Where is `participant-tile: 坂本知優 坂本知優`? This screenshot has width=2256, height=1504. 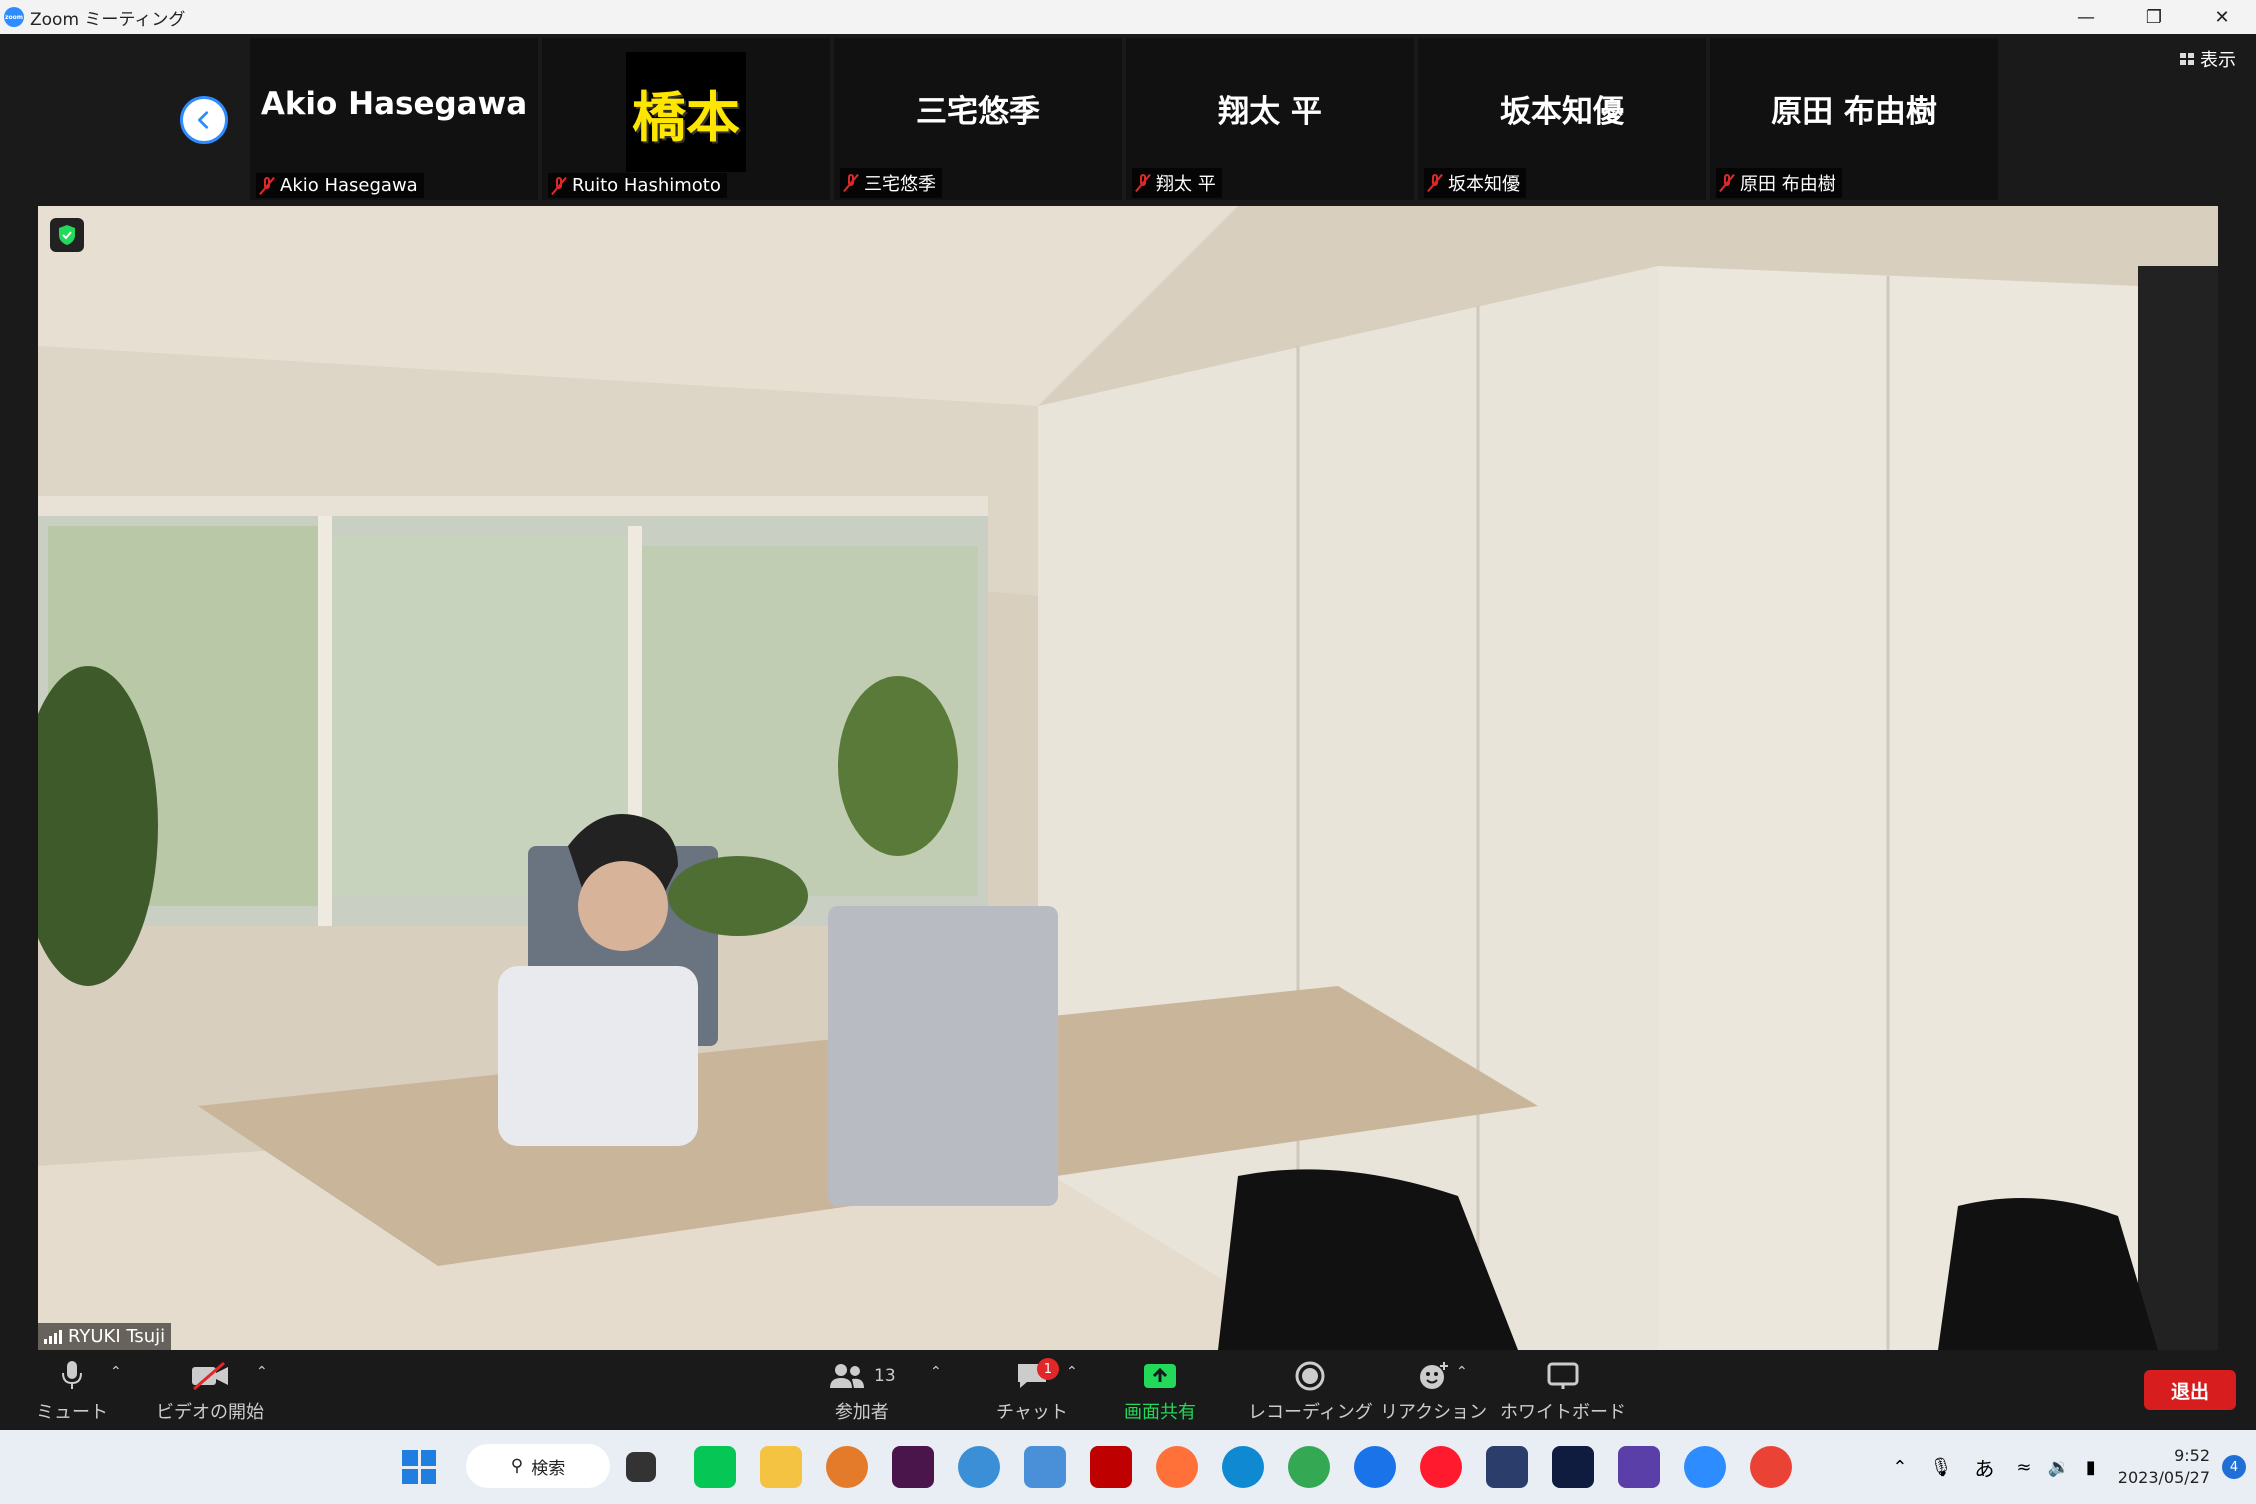
participant-tile: 坂本知優 坂本知優 is located at coordinates (1562, 119).